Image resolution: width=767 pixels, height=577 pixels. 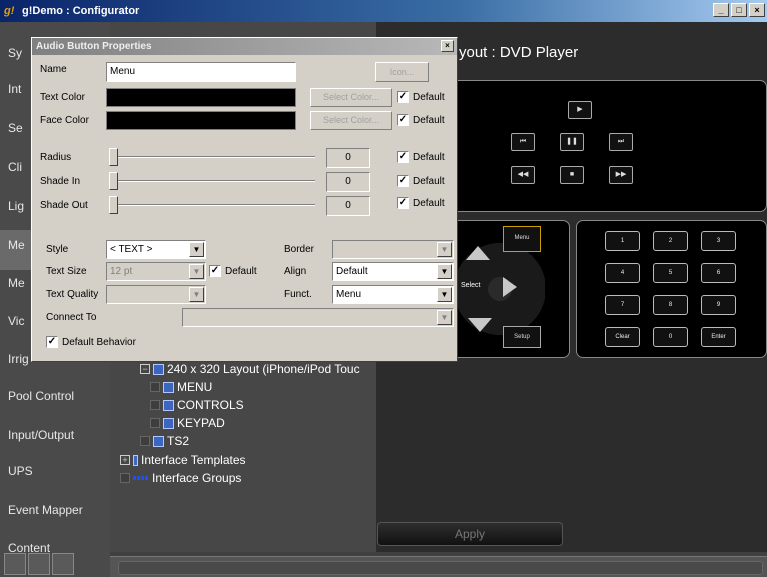 I want to click on down-arrow-icon, so click(x=480, y=325).